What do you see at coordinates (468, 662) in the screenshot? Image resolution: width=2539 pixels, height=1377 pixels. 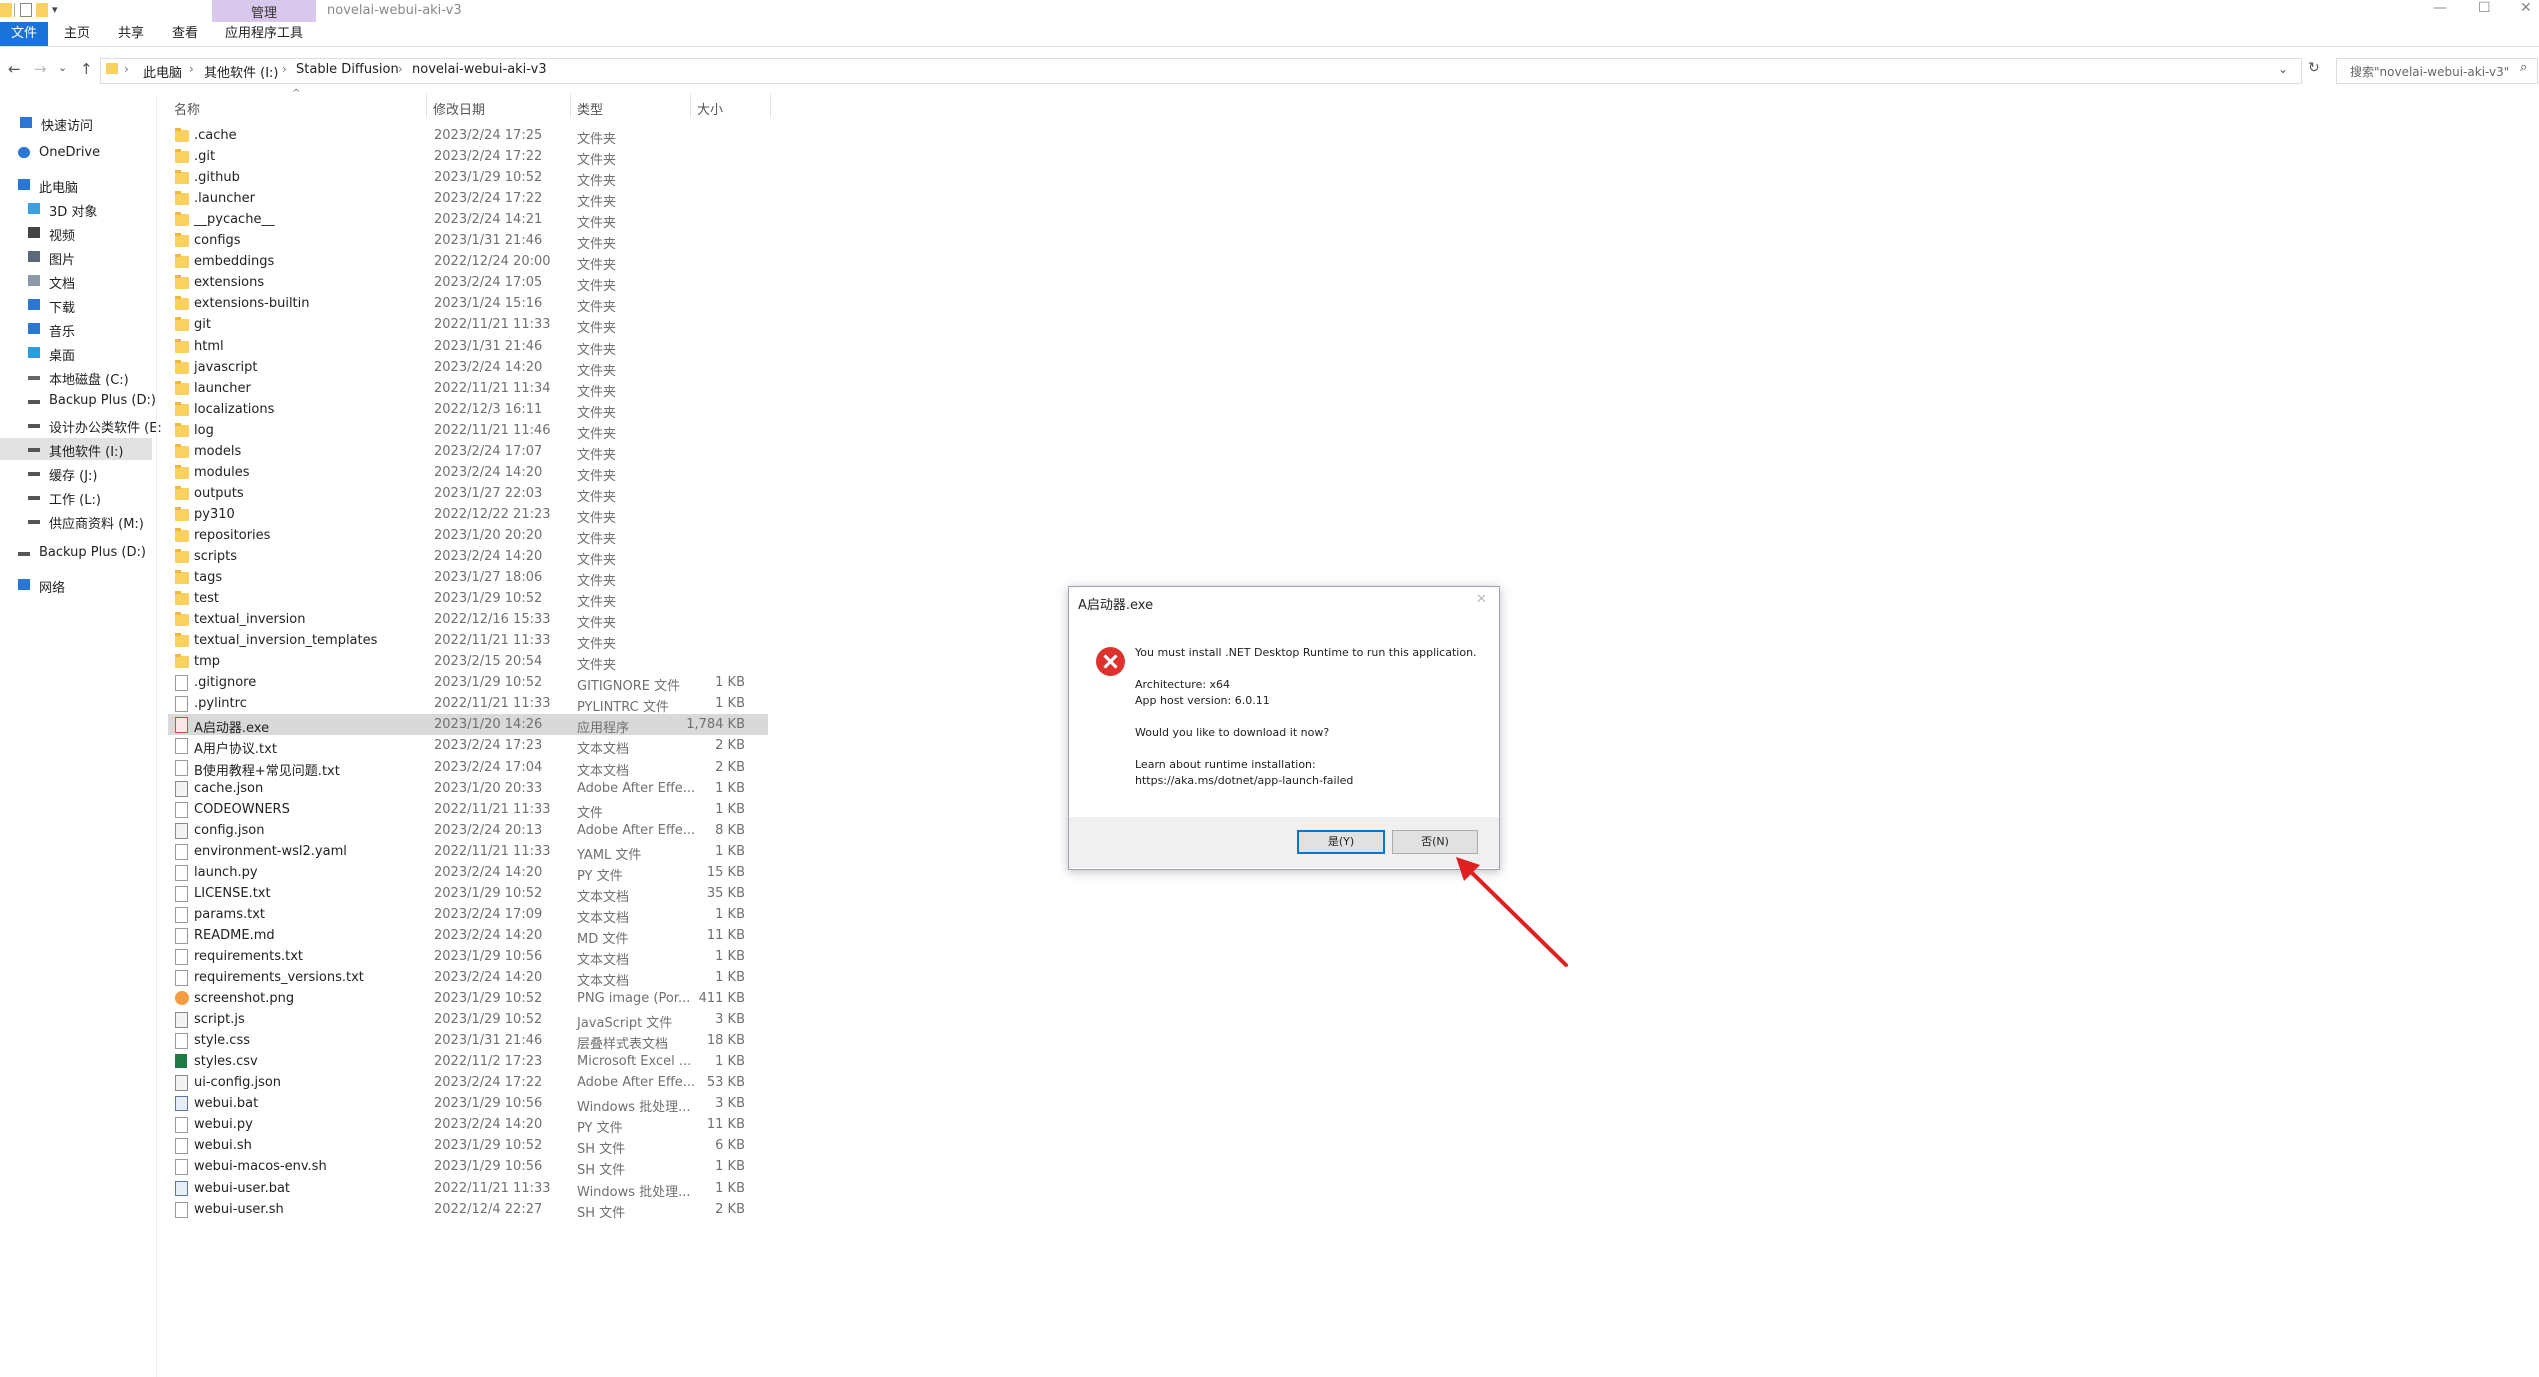 I see `file-row: tmp 2023/2/15 20:54 文件夹` at bounding box center [468, 662].